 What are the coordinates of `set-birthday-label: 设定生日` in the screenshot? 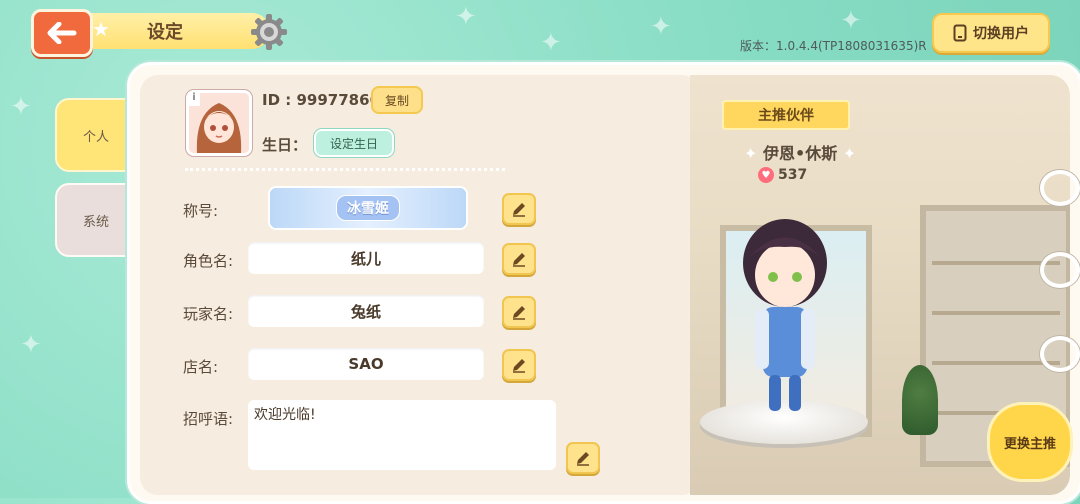 It's located at (353, 143).